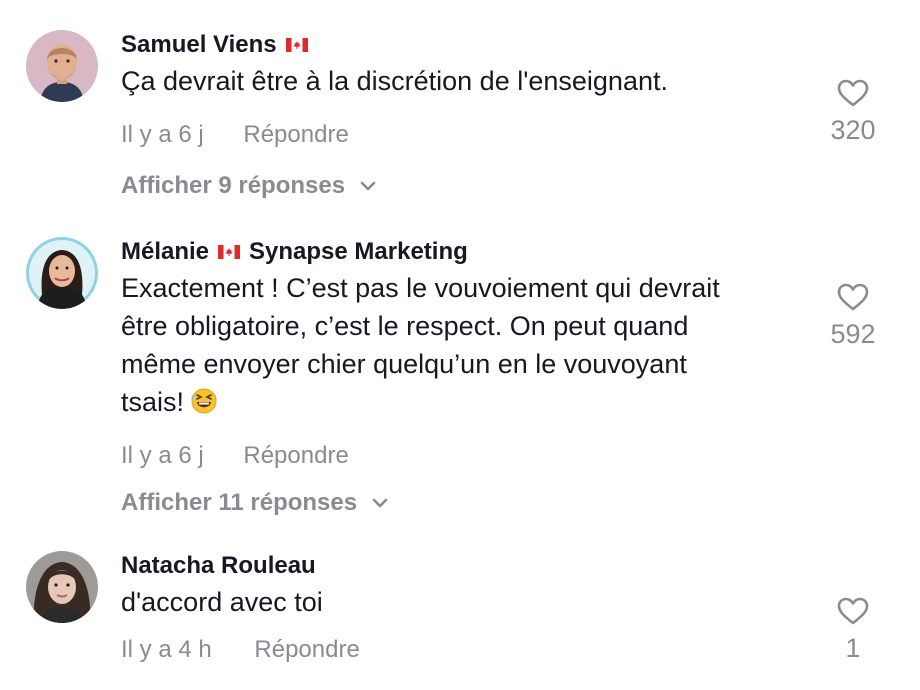 This screenshot has width=920, height=690. I want to click on comment-text-line: tsais!, so click(461, 402).